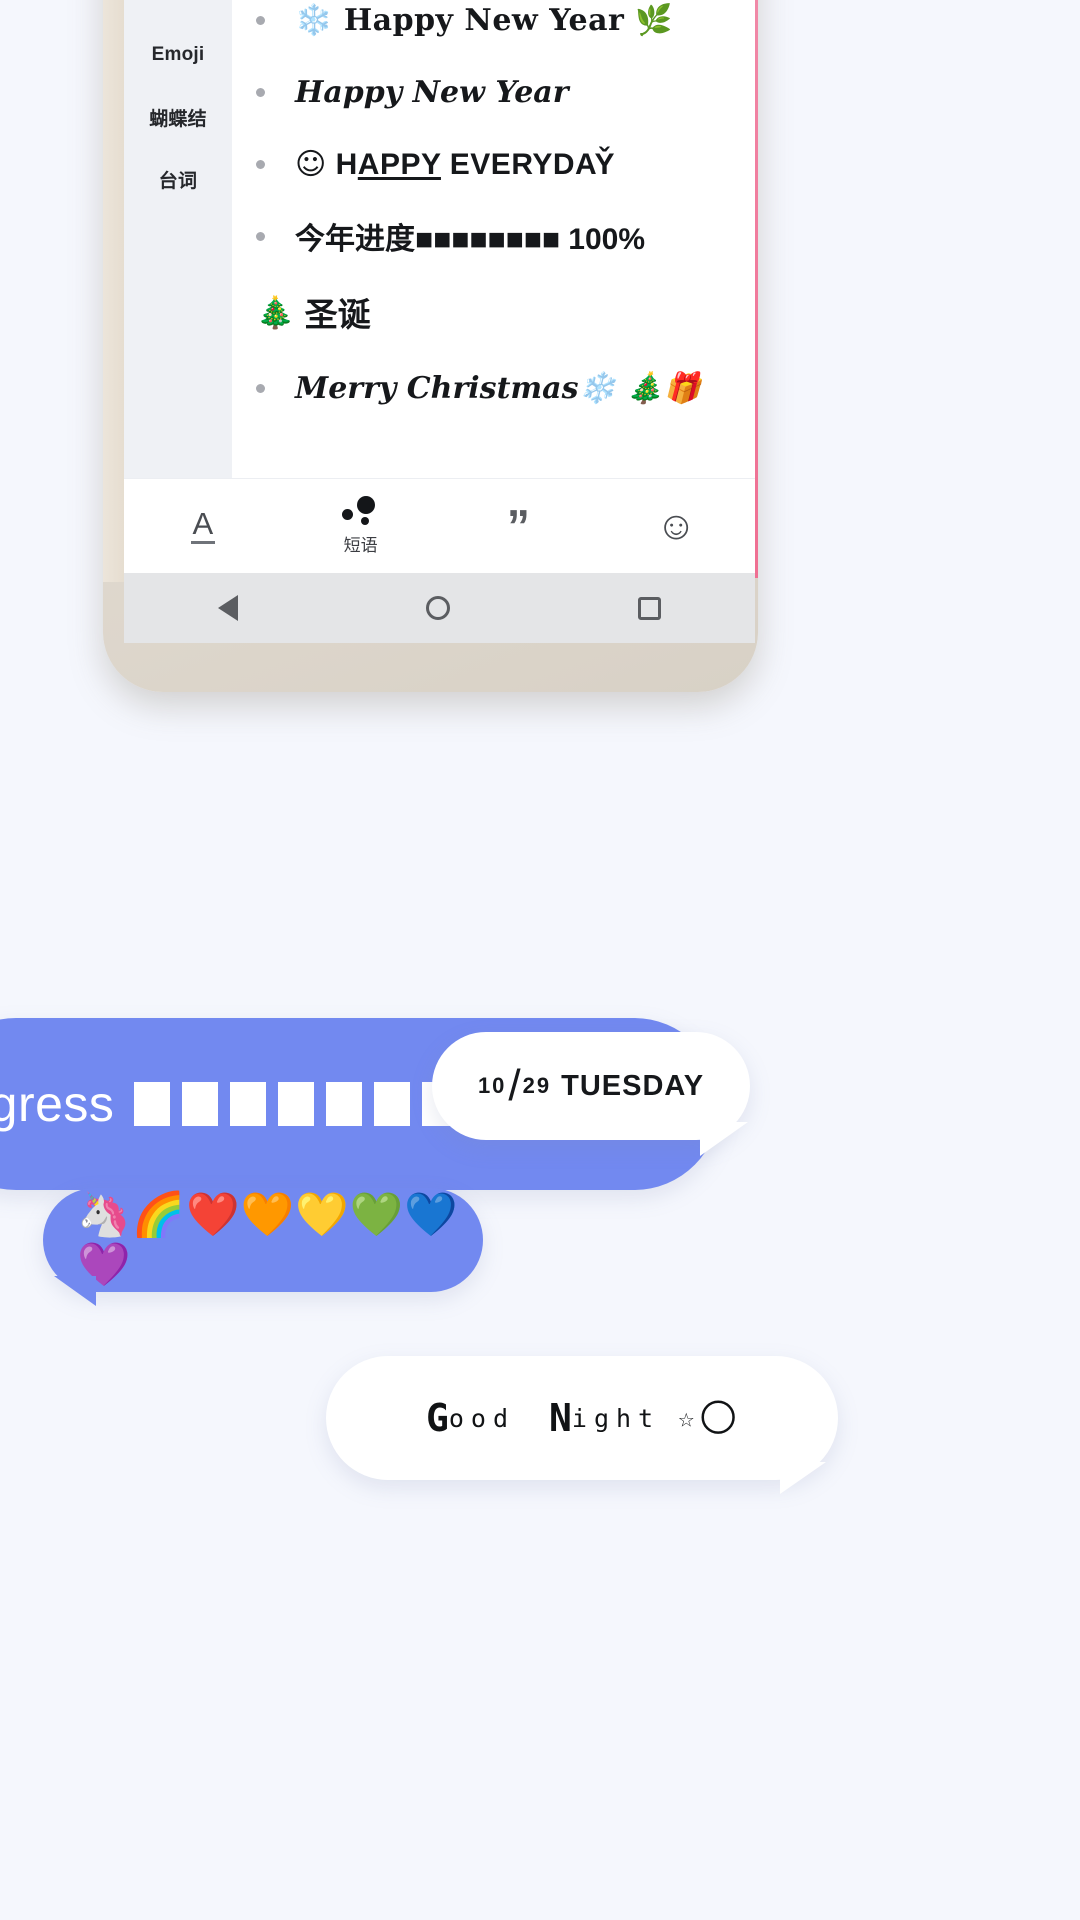 This screenshot has height=1920, width=1080. Describe the element at coordinates (470, 239) in the screenshot. I see `phrase-text: 今年进度■■■■■■■■ 100%` at that location.